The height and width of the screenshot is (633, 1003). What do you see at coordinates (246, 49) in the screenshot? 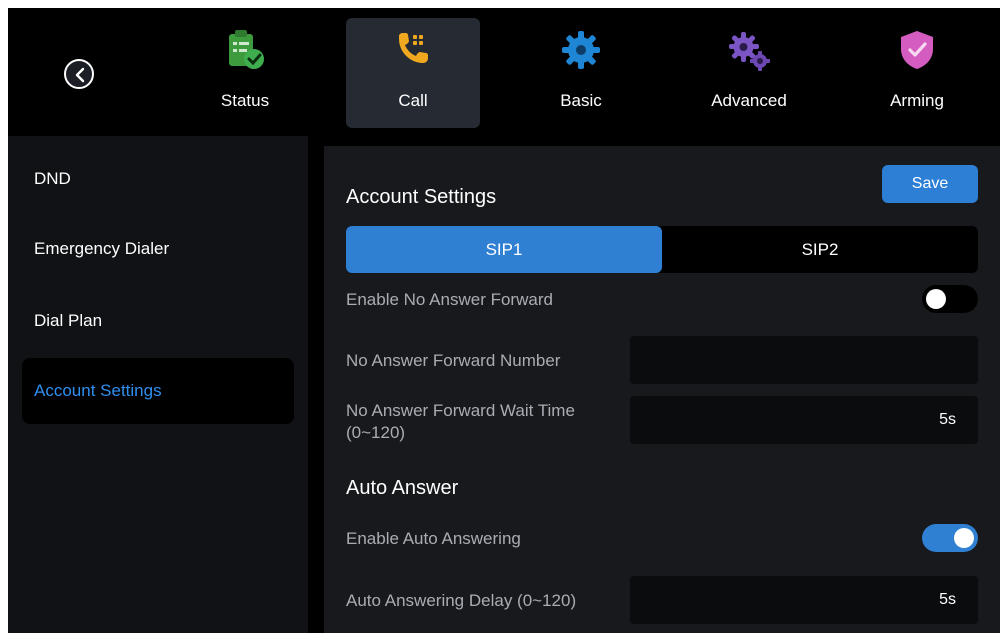
I see `clipboard-check-icon` at bounding box center [246, 49].